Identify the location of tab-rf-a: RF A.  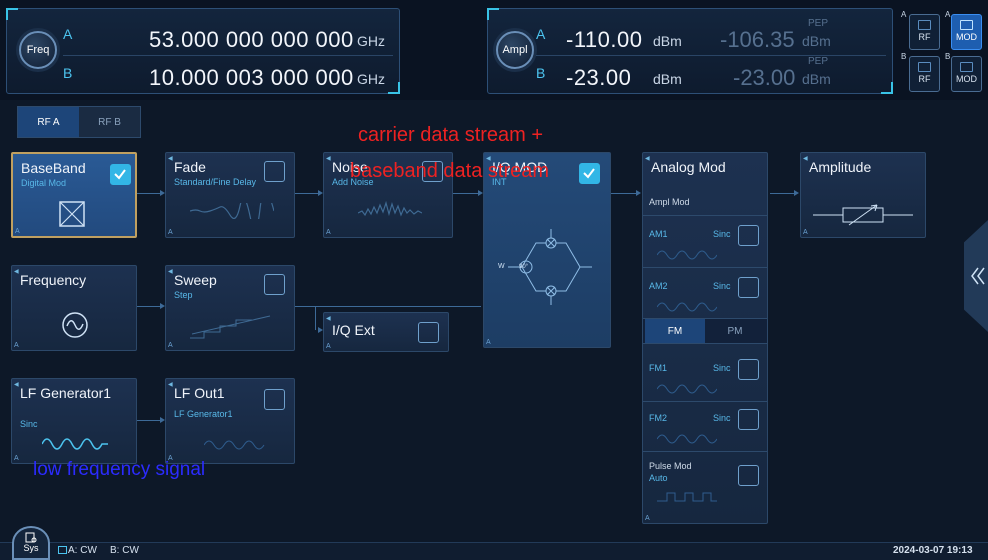
(48, 122).